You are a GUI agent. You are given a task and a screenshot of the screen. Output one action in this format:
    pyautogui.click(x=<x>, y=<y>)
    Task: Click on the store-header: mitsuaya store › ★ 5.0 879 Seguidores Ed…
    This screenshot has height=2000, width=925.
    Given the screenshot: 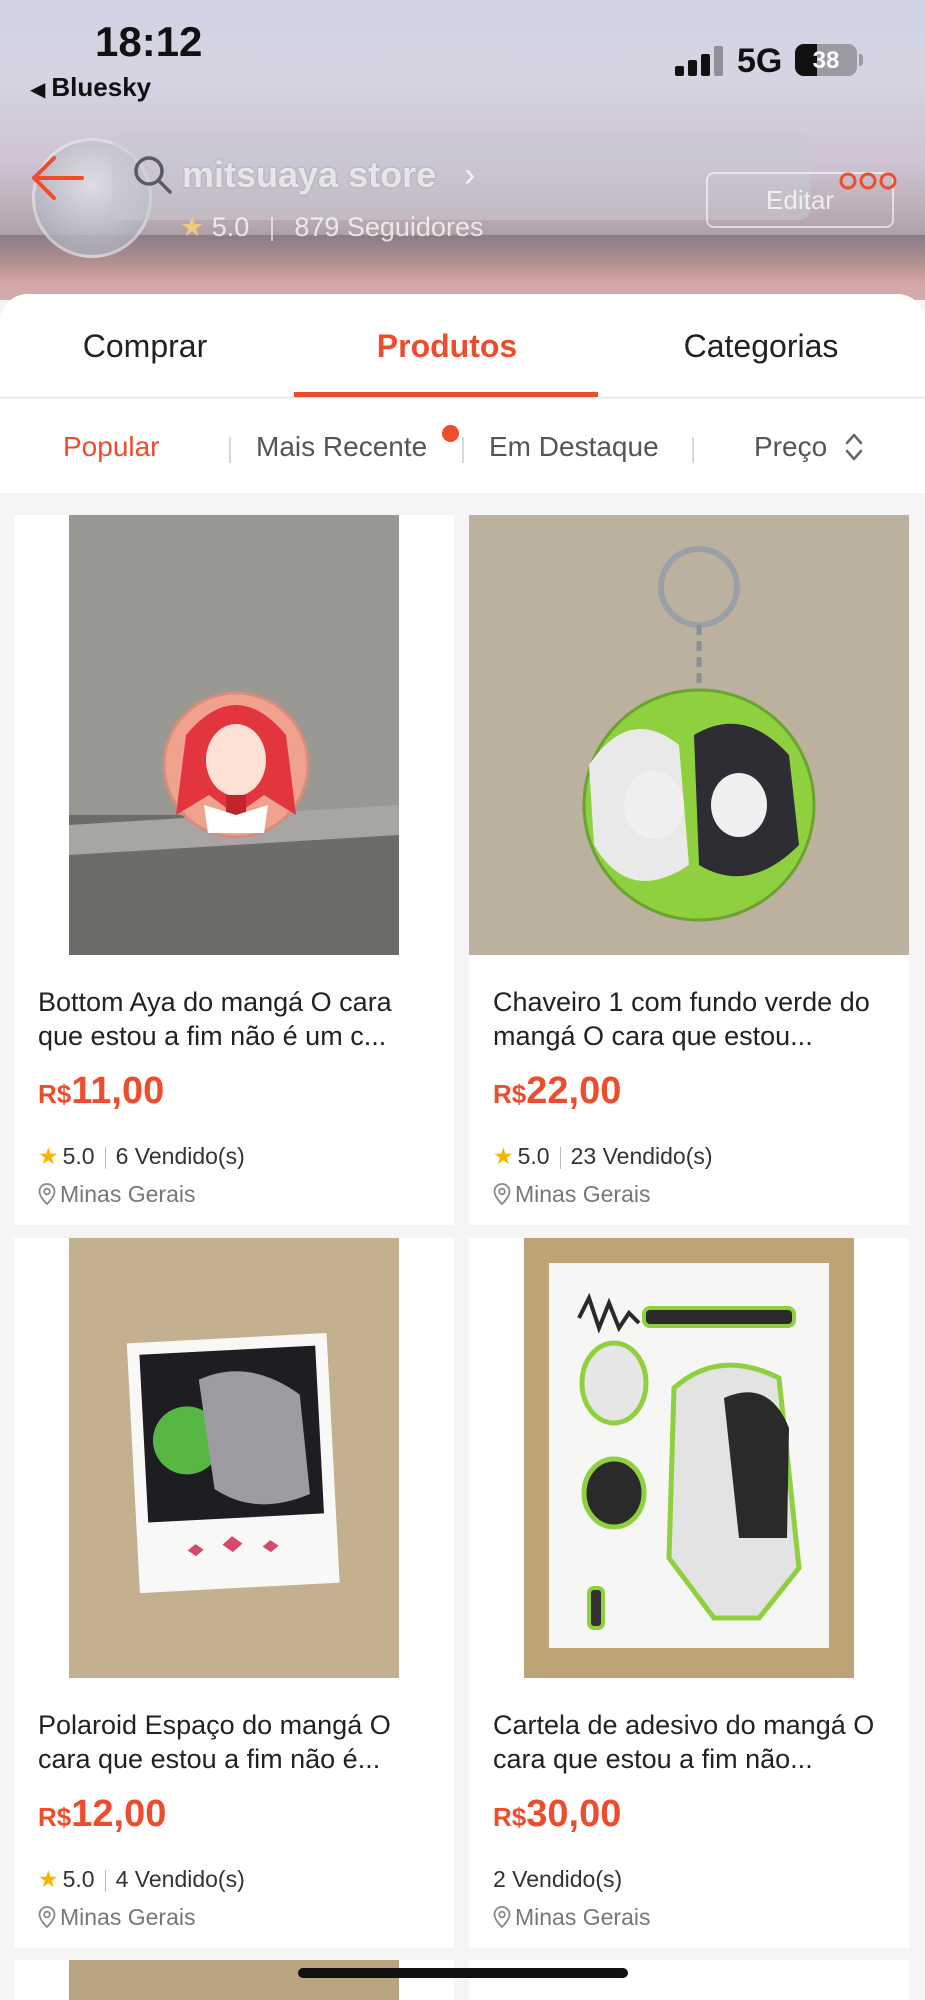 What is the action you would take?
    pyautogui.click(x=462, y=194)
    